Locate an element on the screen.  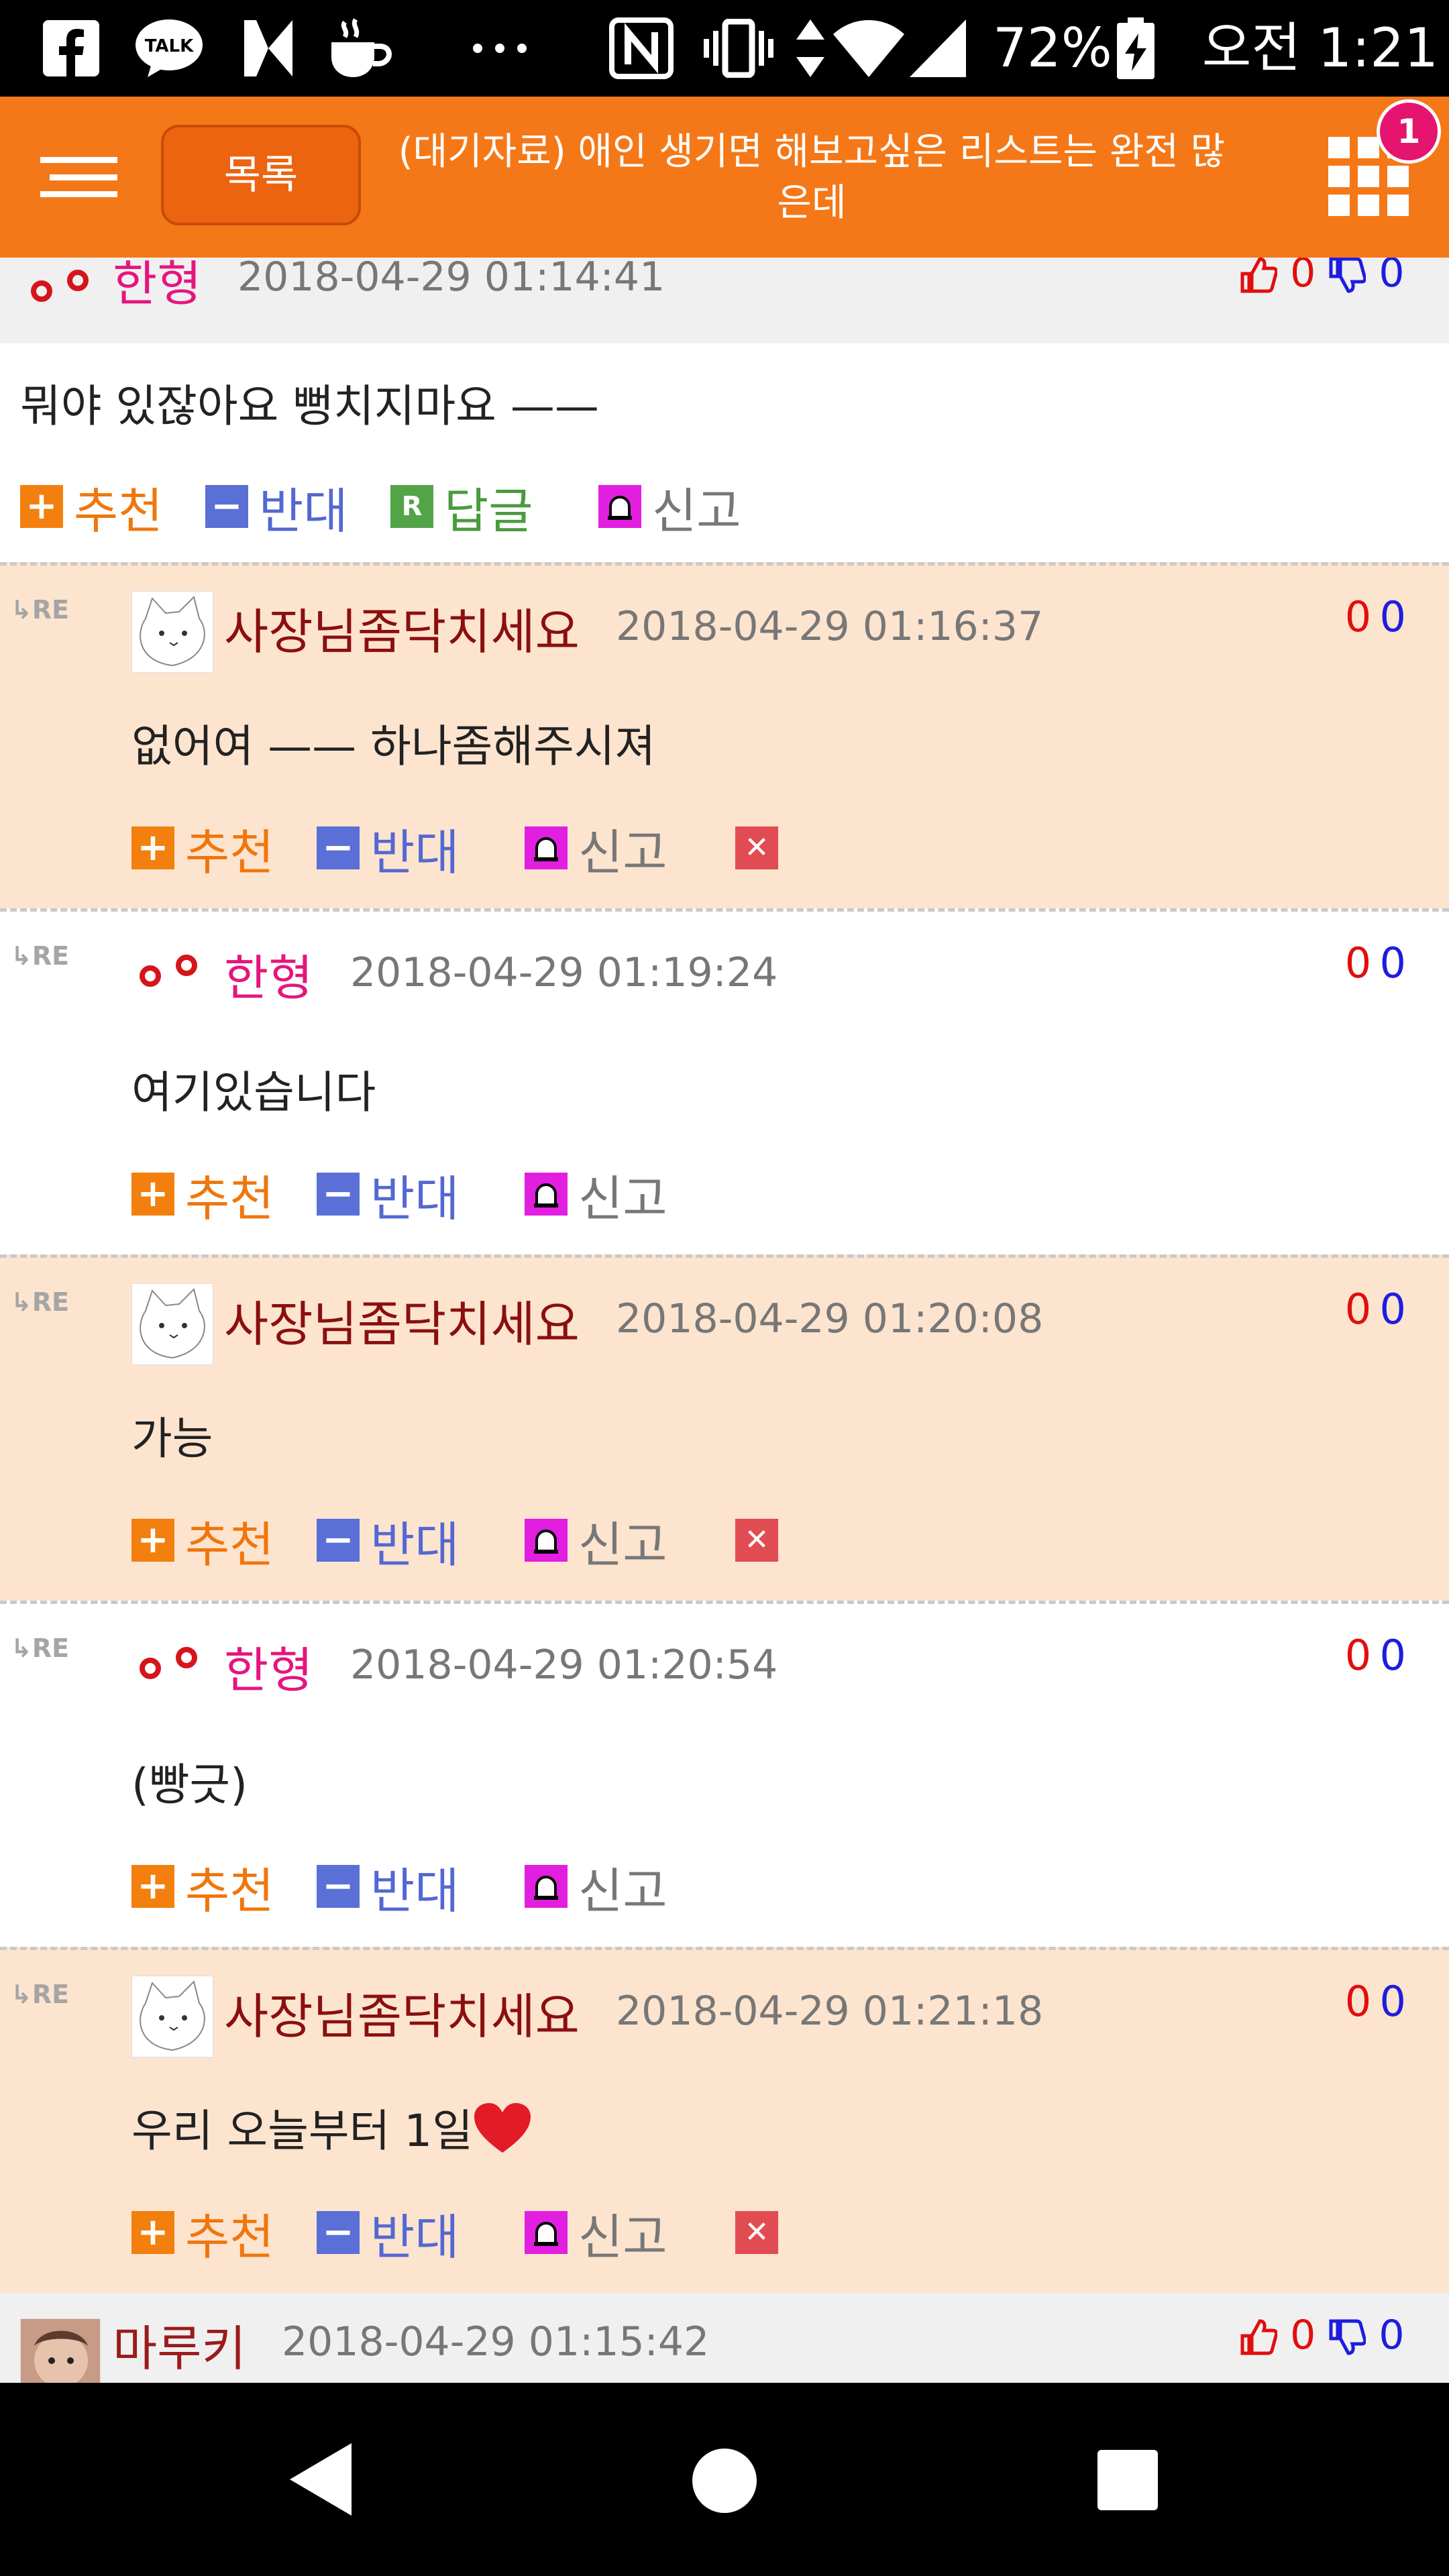
reply-text: 없어여 —— 하나좀해주시져 is located at coordinates (393, 746).